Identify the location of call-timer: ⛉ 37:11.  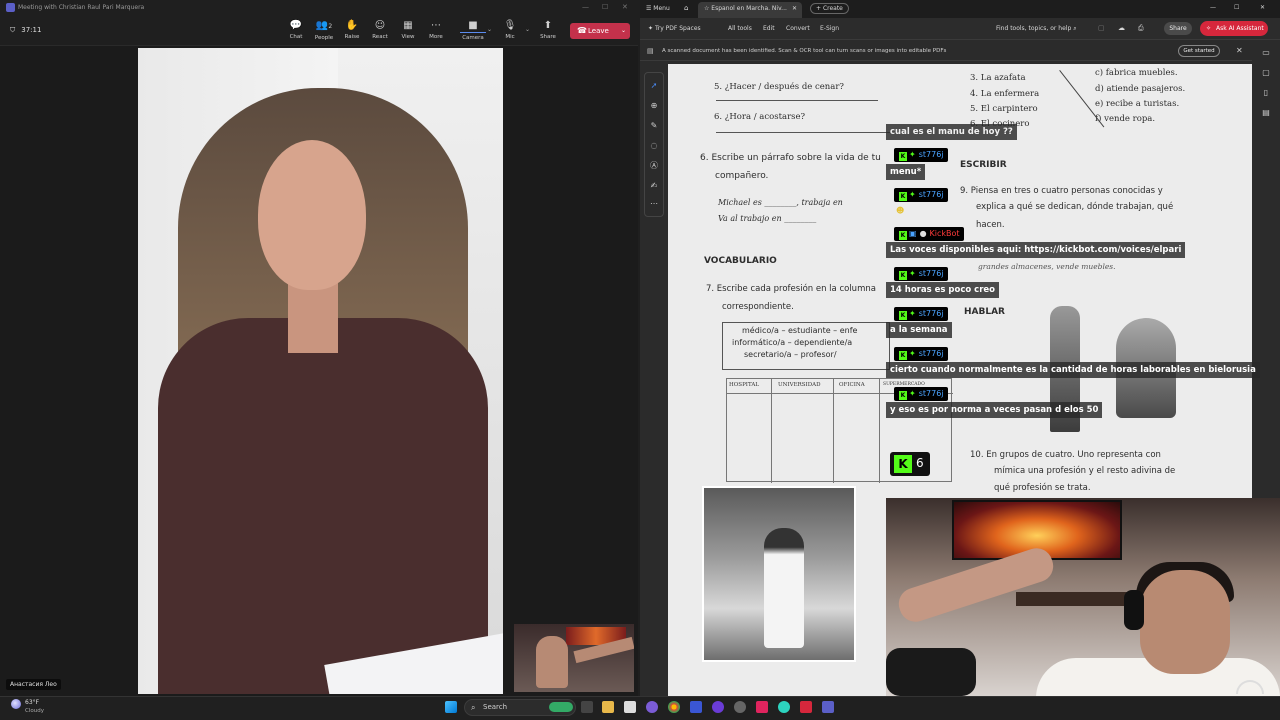
(25, 30).